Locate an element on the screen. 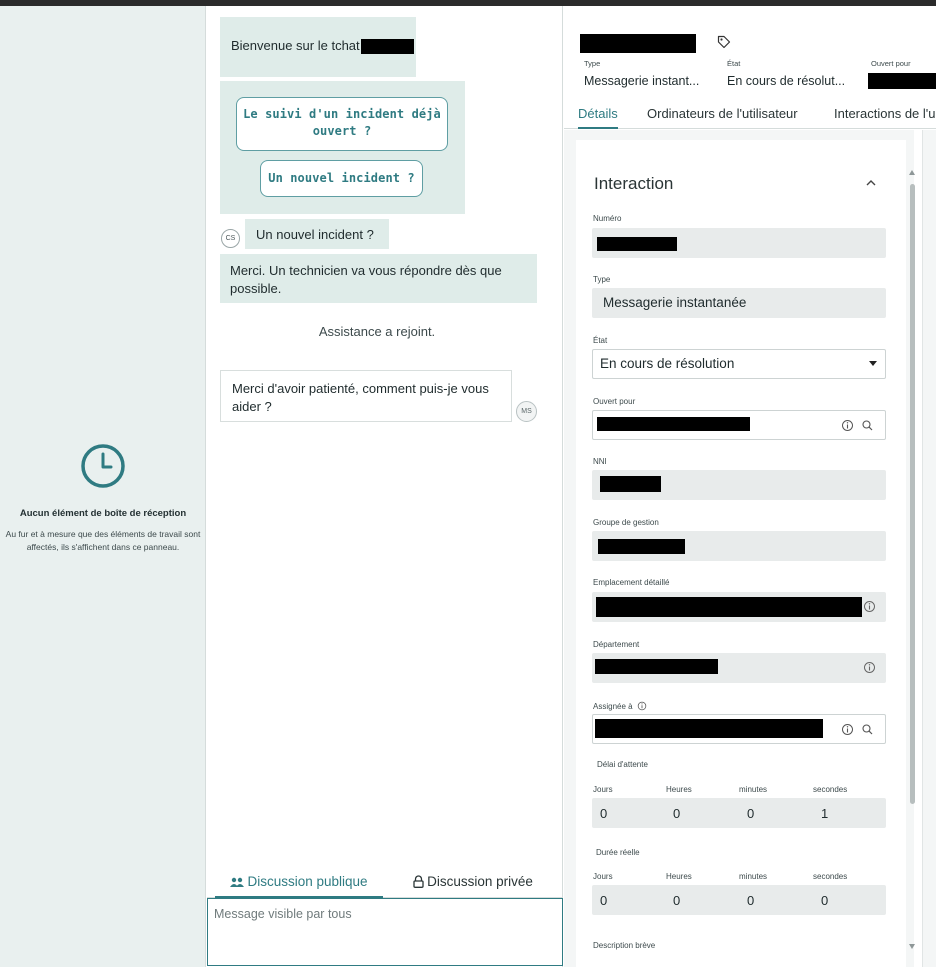 The width and height of the screenshot is (936, 967). attente-value-secondes: 1 is located at coordinates (825, 813).